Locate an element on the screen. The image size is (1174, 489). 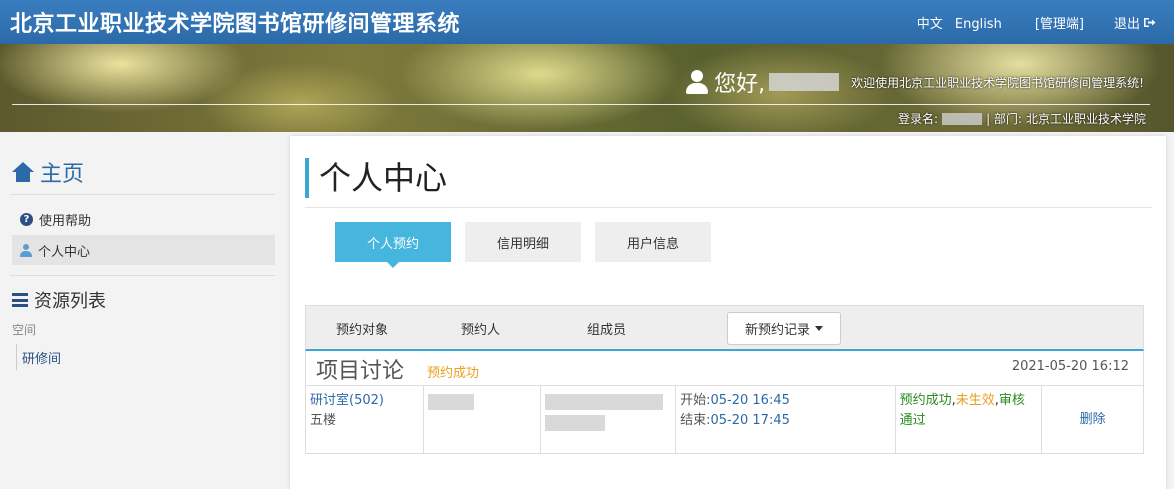
sidebar-item-help: ? 使用帮助 is located at coordinates (143, 219).